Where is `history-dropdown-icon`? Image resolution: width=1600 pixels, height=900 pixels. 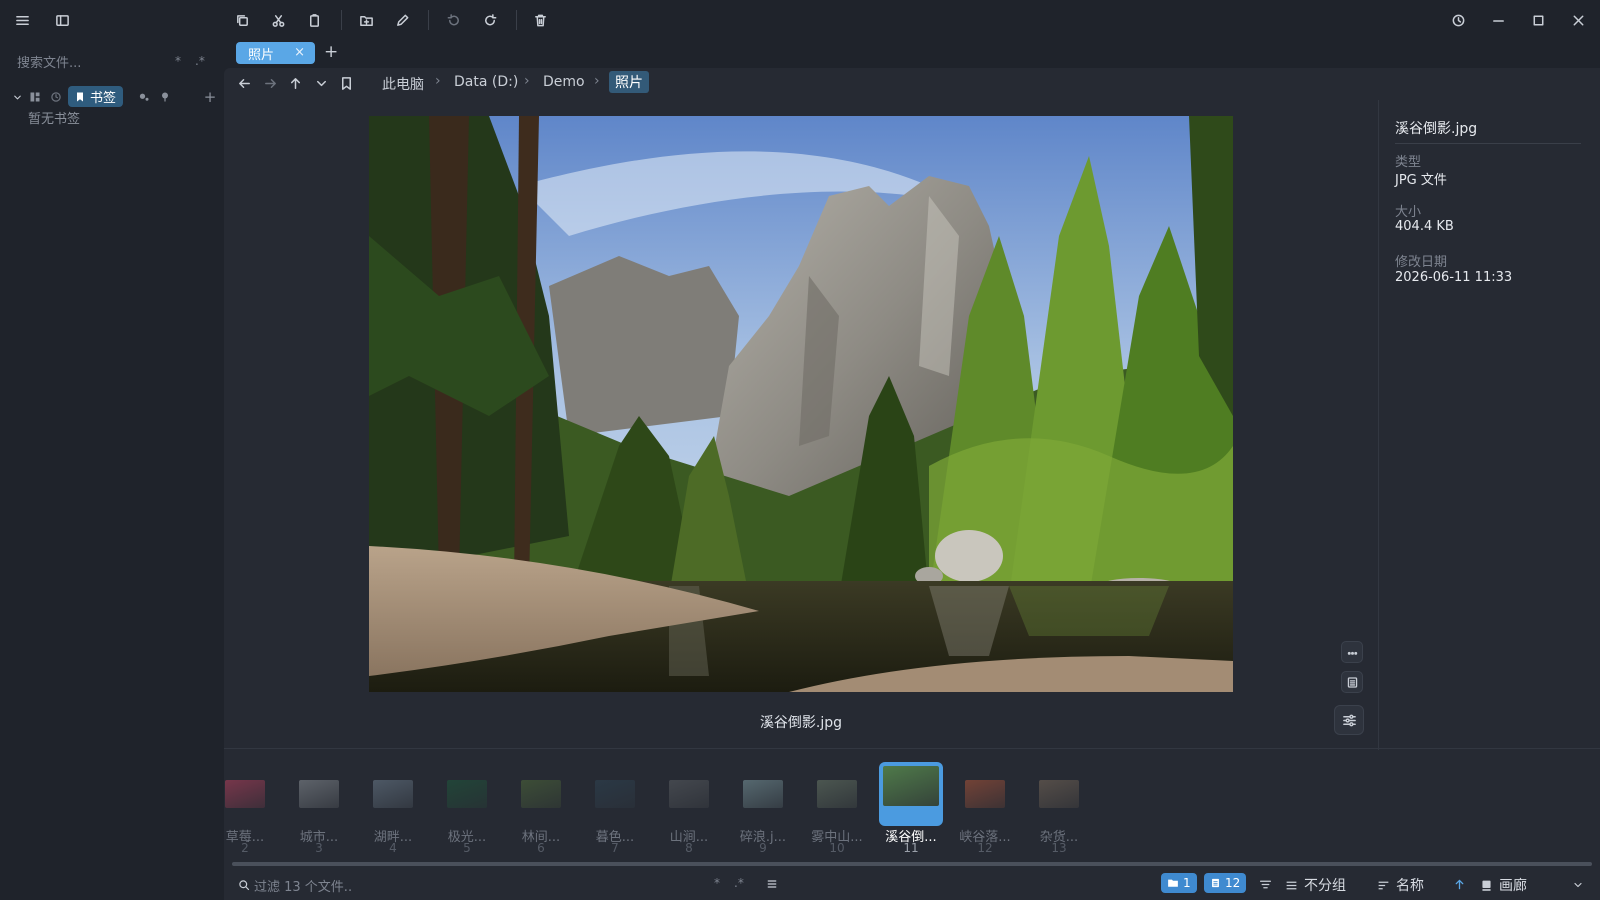
history-dropdown-icon is located at coordinates (321, 83).